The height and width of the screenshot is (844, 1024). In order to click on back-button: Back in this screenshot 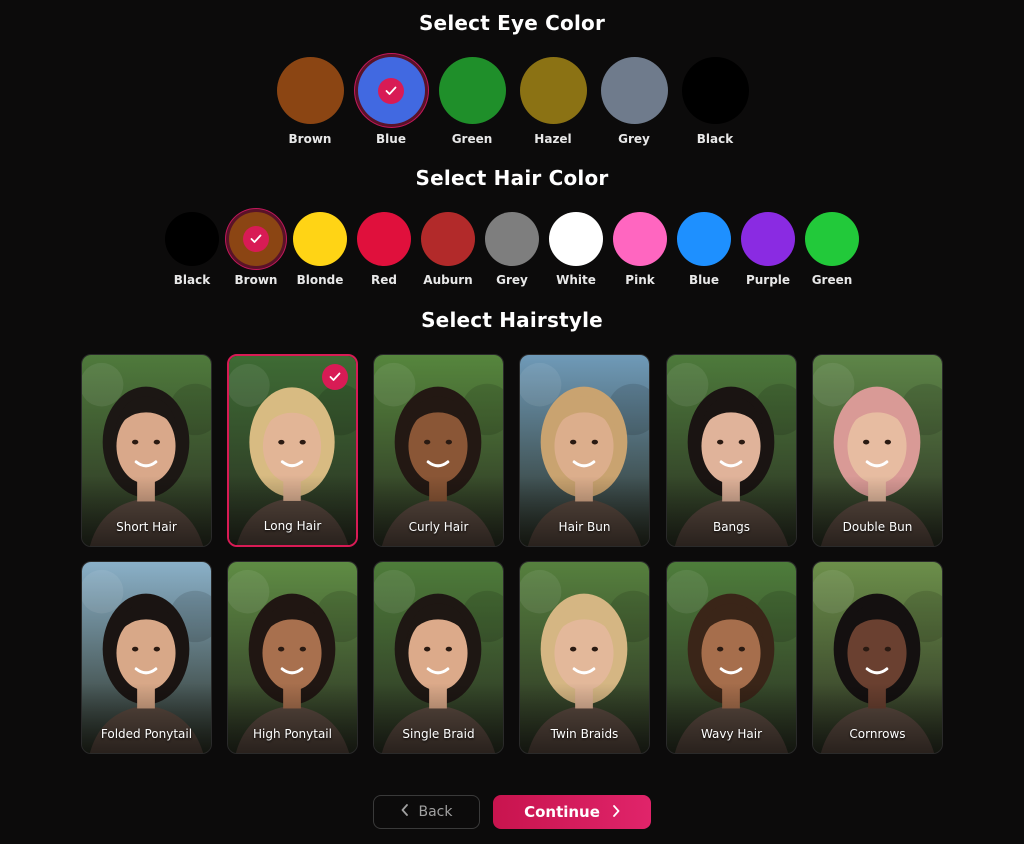, I will do `click(426, 812)`.